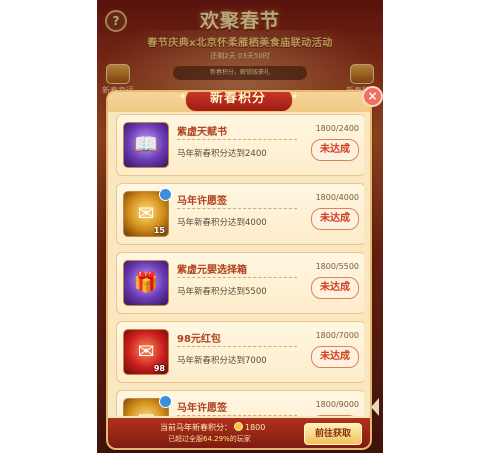 This screenshot has height=453, width=479. What do you see at coordinates (159, 368) in the screenshot?
I see `item-count: 98` at bounding box center [159, 368].